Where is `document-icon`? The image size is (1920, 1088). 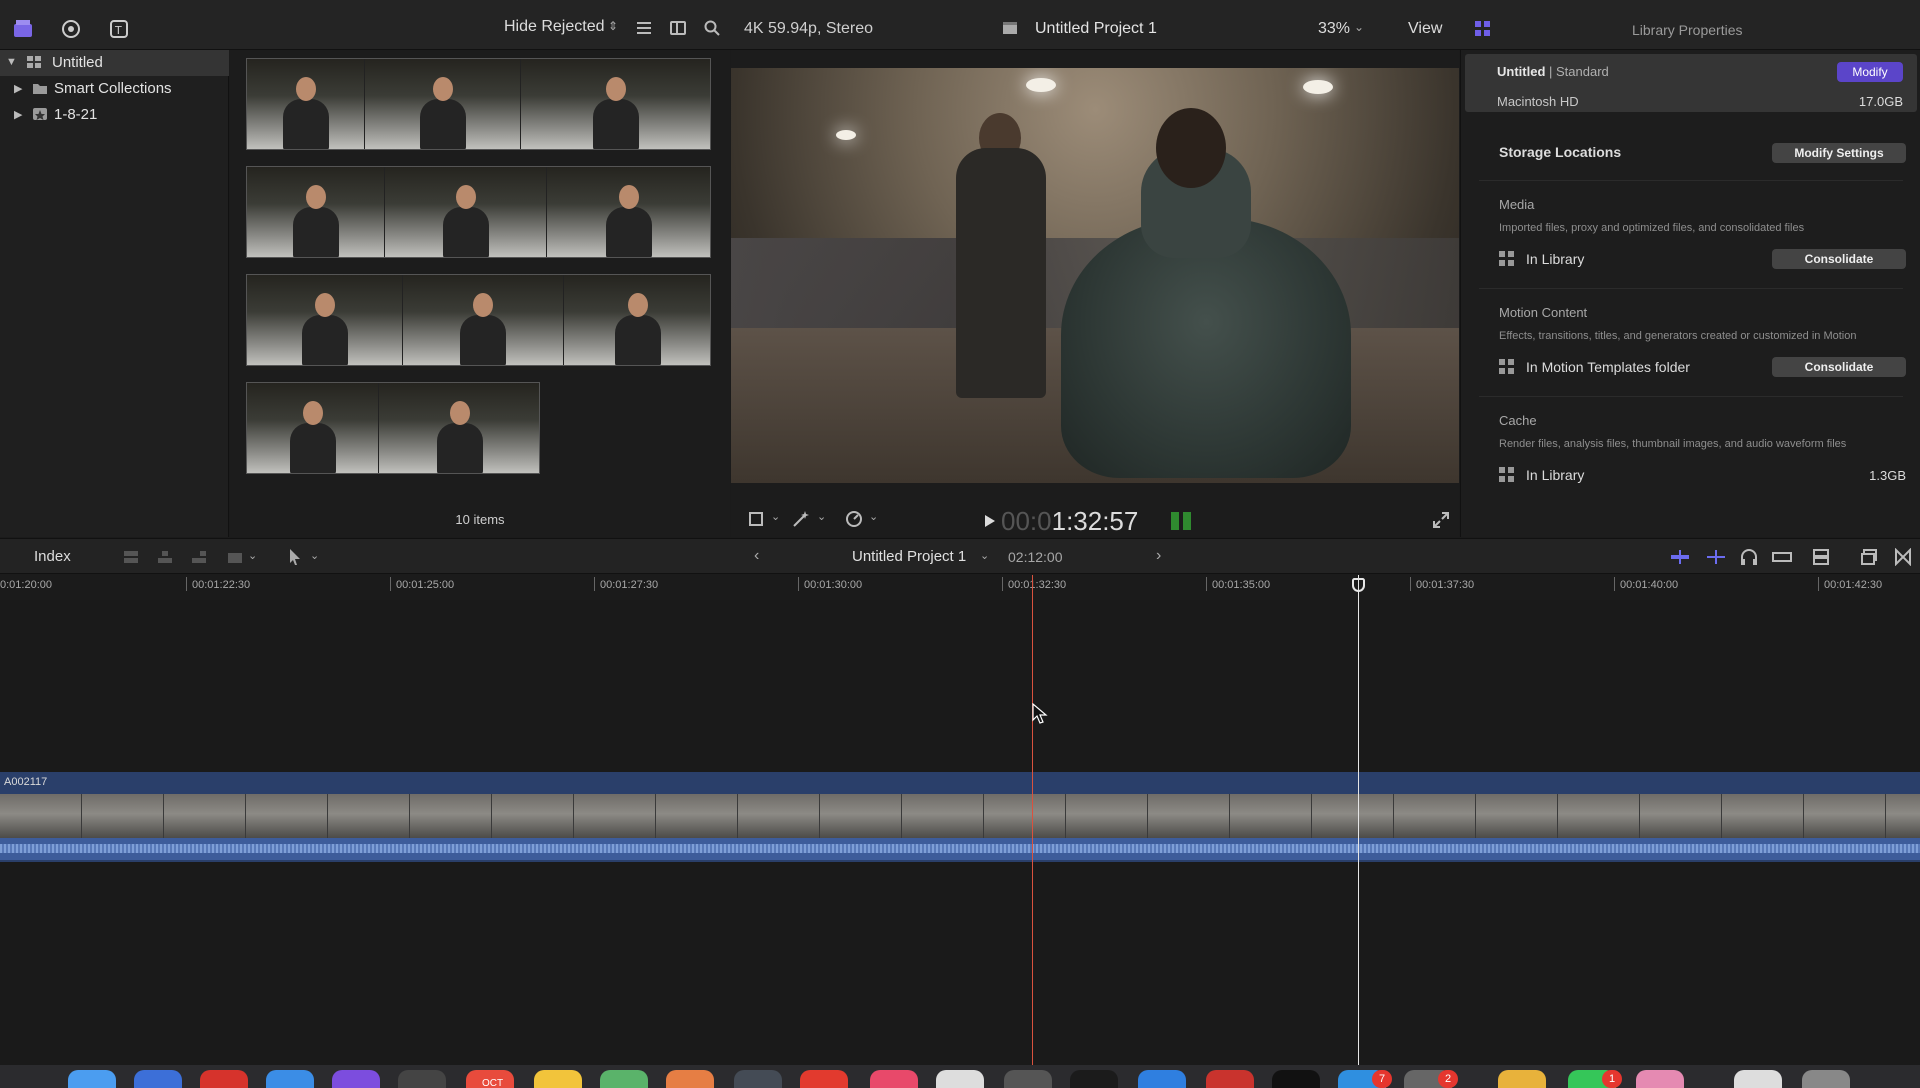
document-icon is located at coordinates (1758, 1079).